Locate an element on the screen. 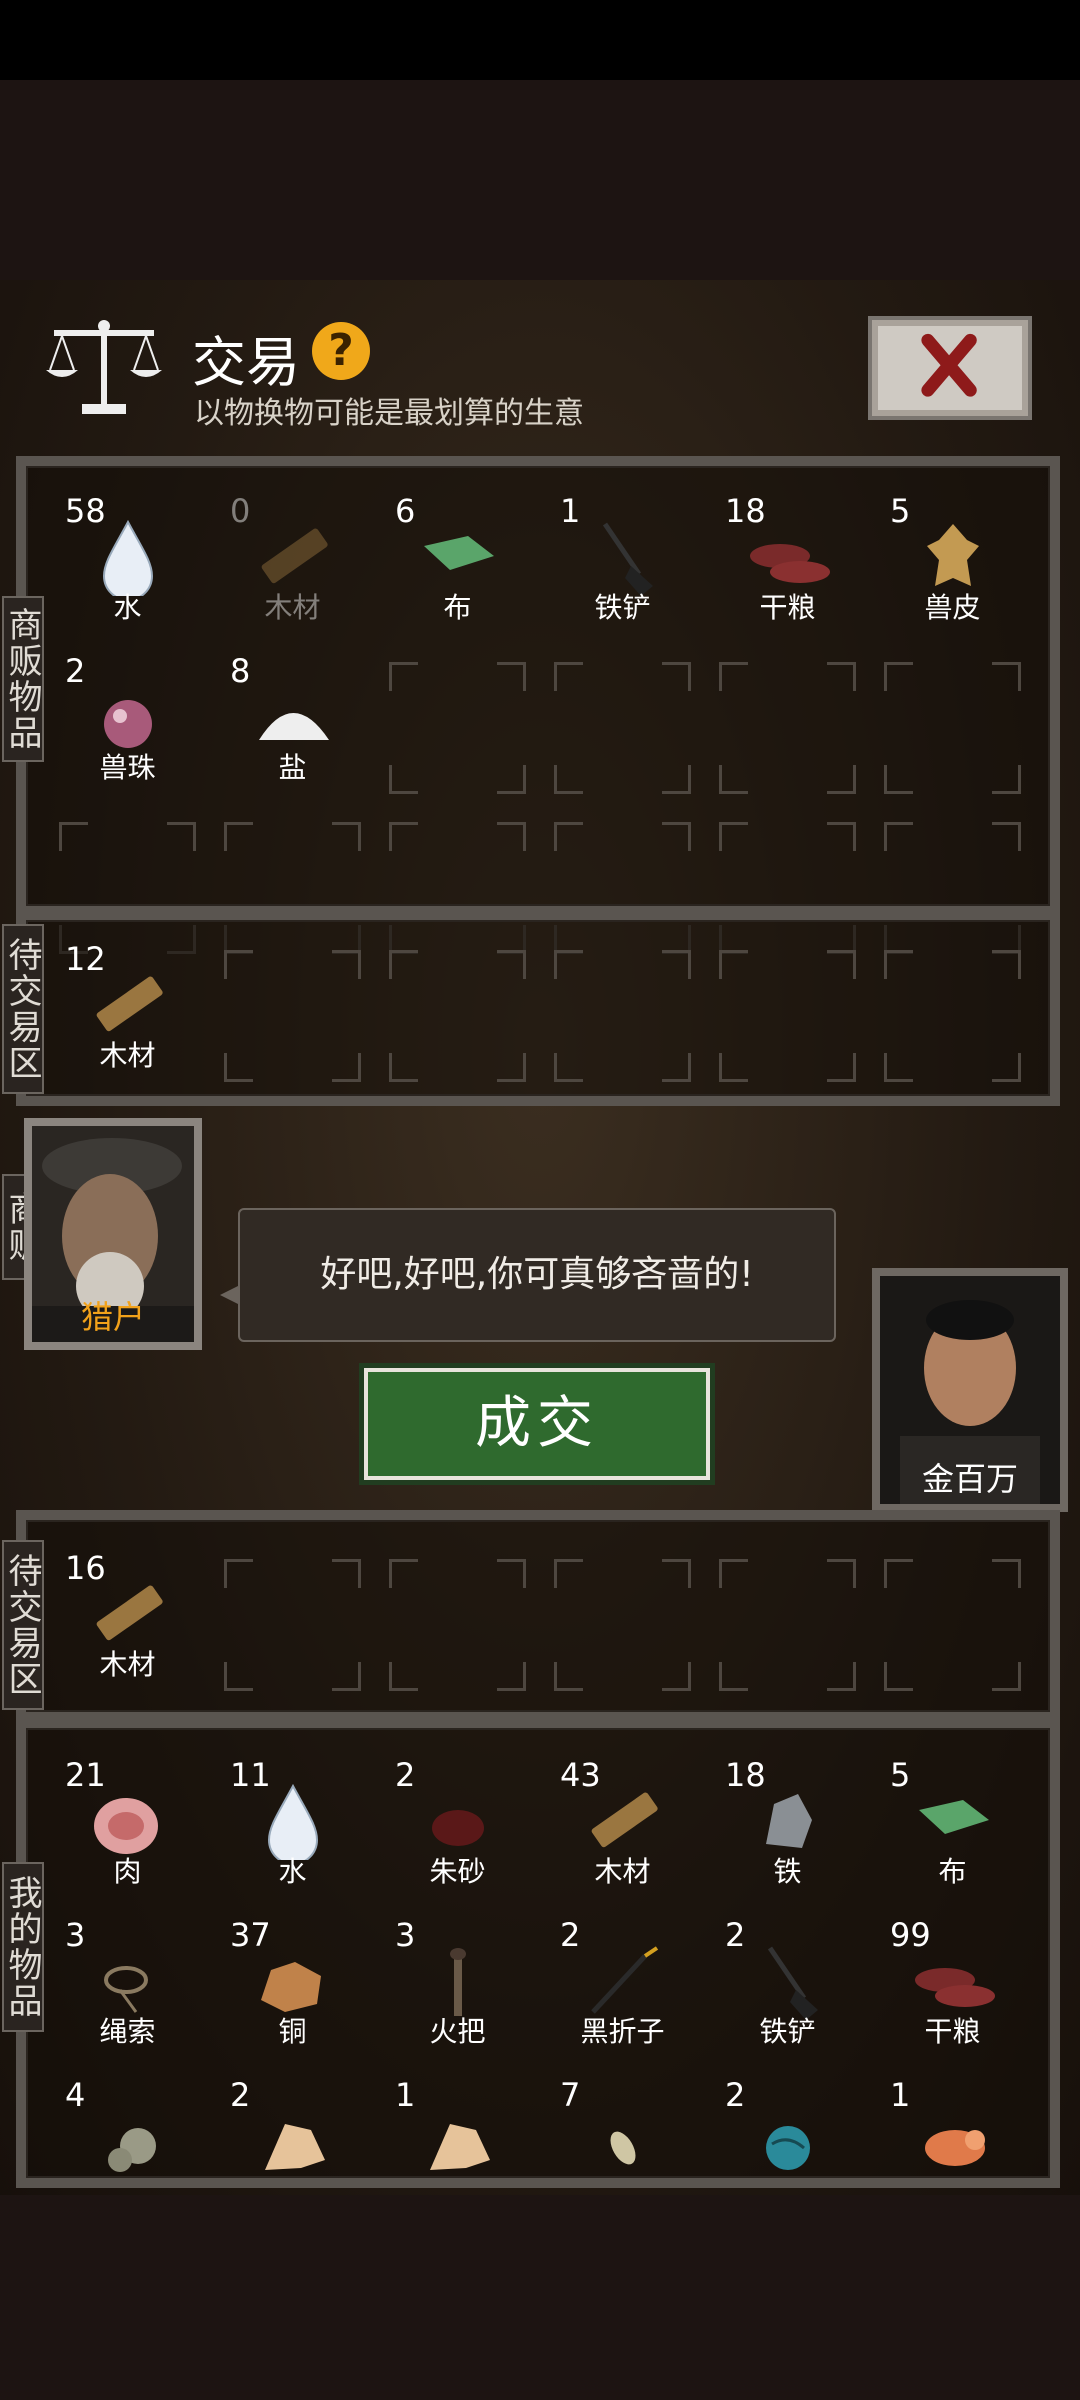 The image size is (1080, 2400). item-slot: 2 兽珠 is located at coordinates (127, 728).